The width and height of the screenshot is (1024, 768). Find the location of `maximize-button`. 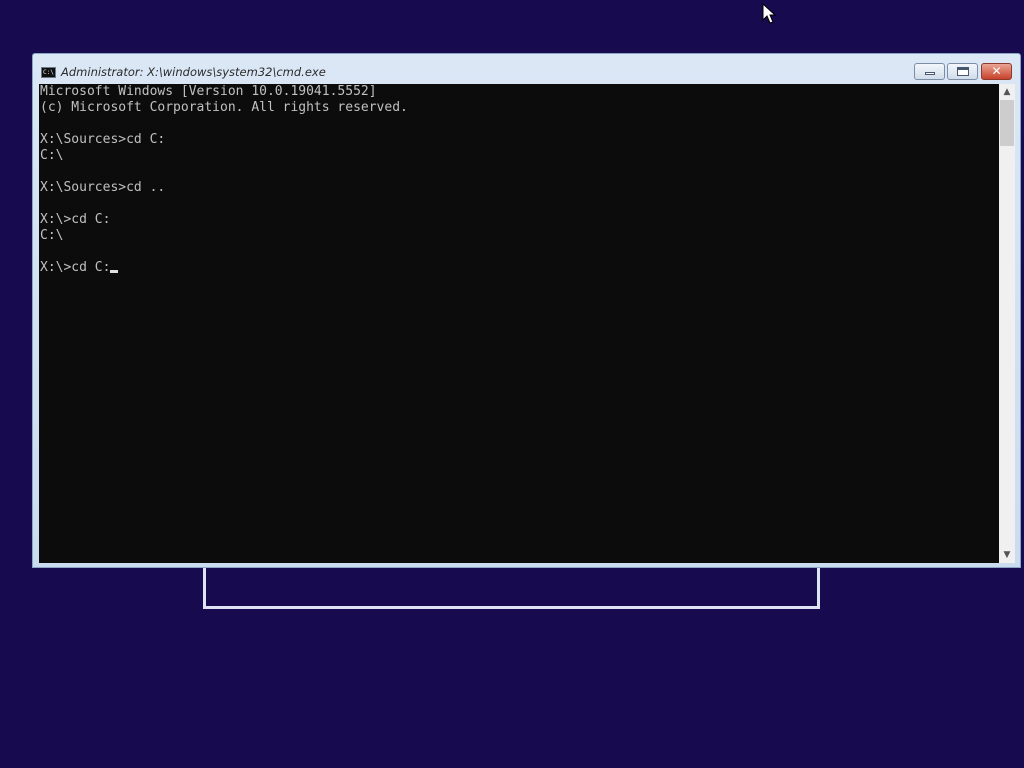

maximize-button is located at coordinates (962, 71).